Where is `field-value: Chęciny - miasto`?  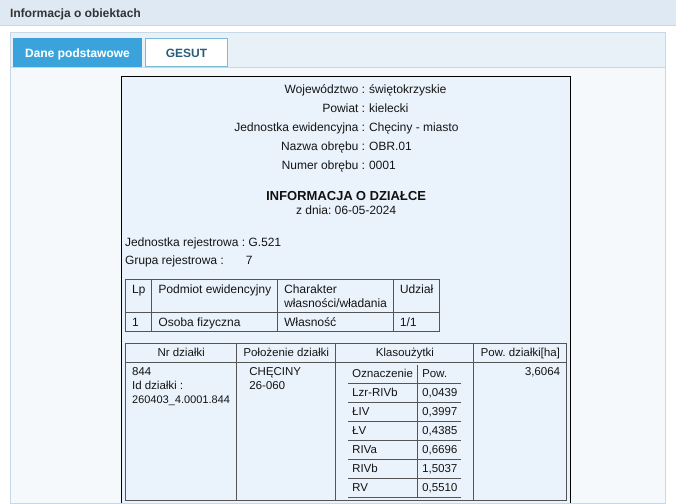 field-value: Chęciny - miasto is located at coordinates (414, 127).